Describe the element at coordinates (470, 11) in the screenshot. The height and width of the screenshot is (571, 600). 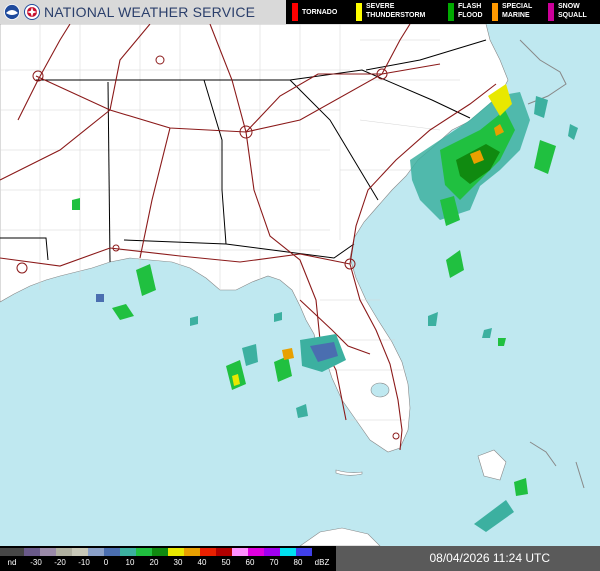
I see `legend-label-flash-flood: FLASH FLOOD` at that location.